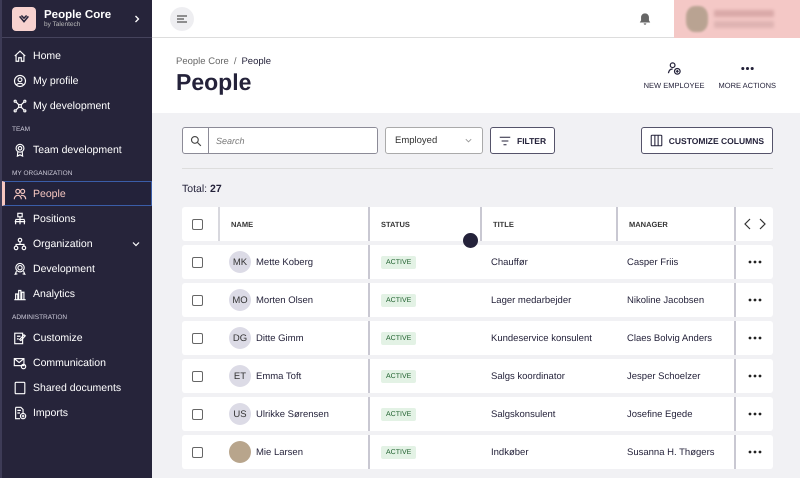 This screenshot has width=800, height=478. I want to click on employee-name: Mie Larsen, so click(279, 452).